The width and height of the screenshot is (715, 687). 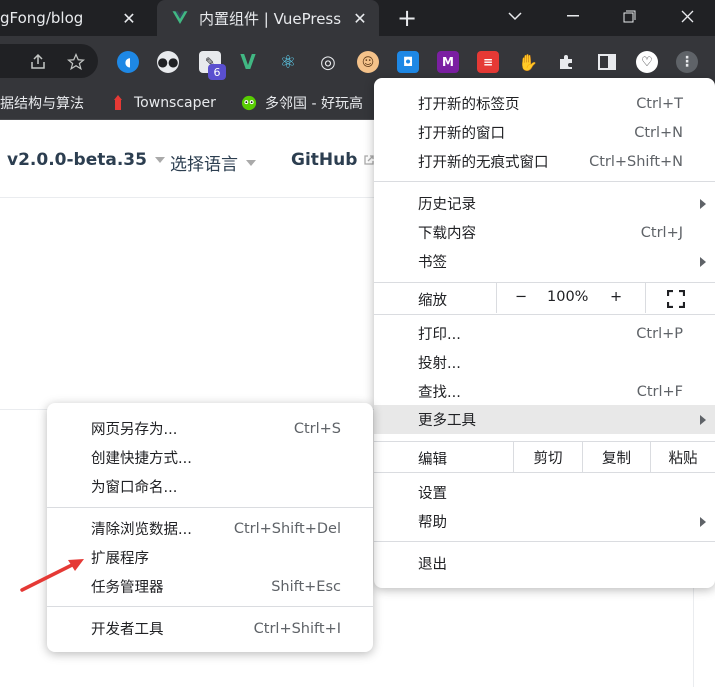 What do you see at coordinates (317, 428) in the screenshot?
I see `menu-item-shortcut: Ctrl+S` at bounding box center [317, 428].